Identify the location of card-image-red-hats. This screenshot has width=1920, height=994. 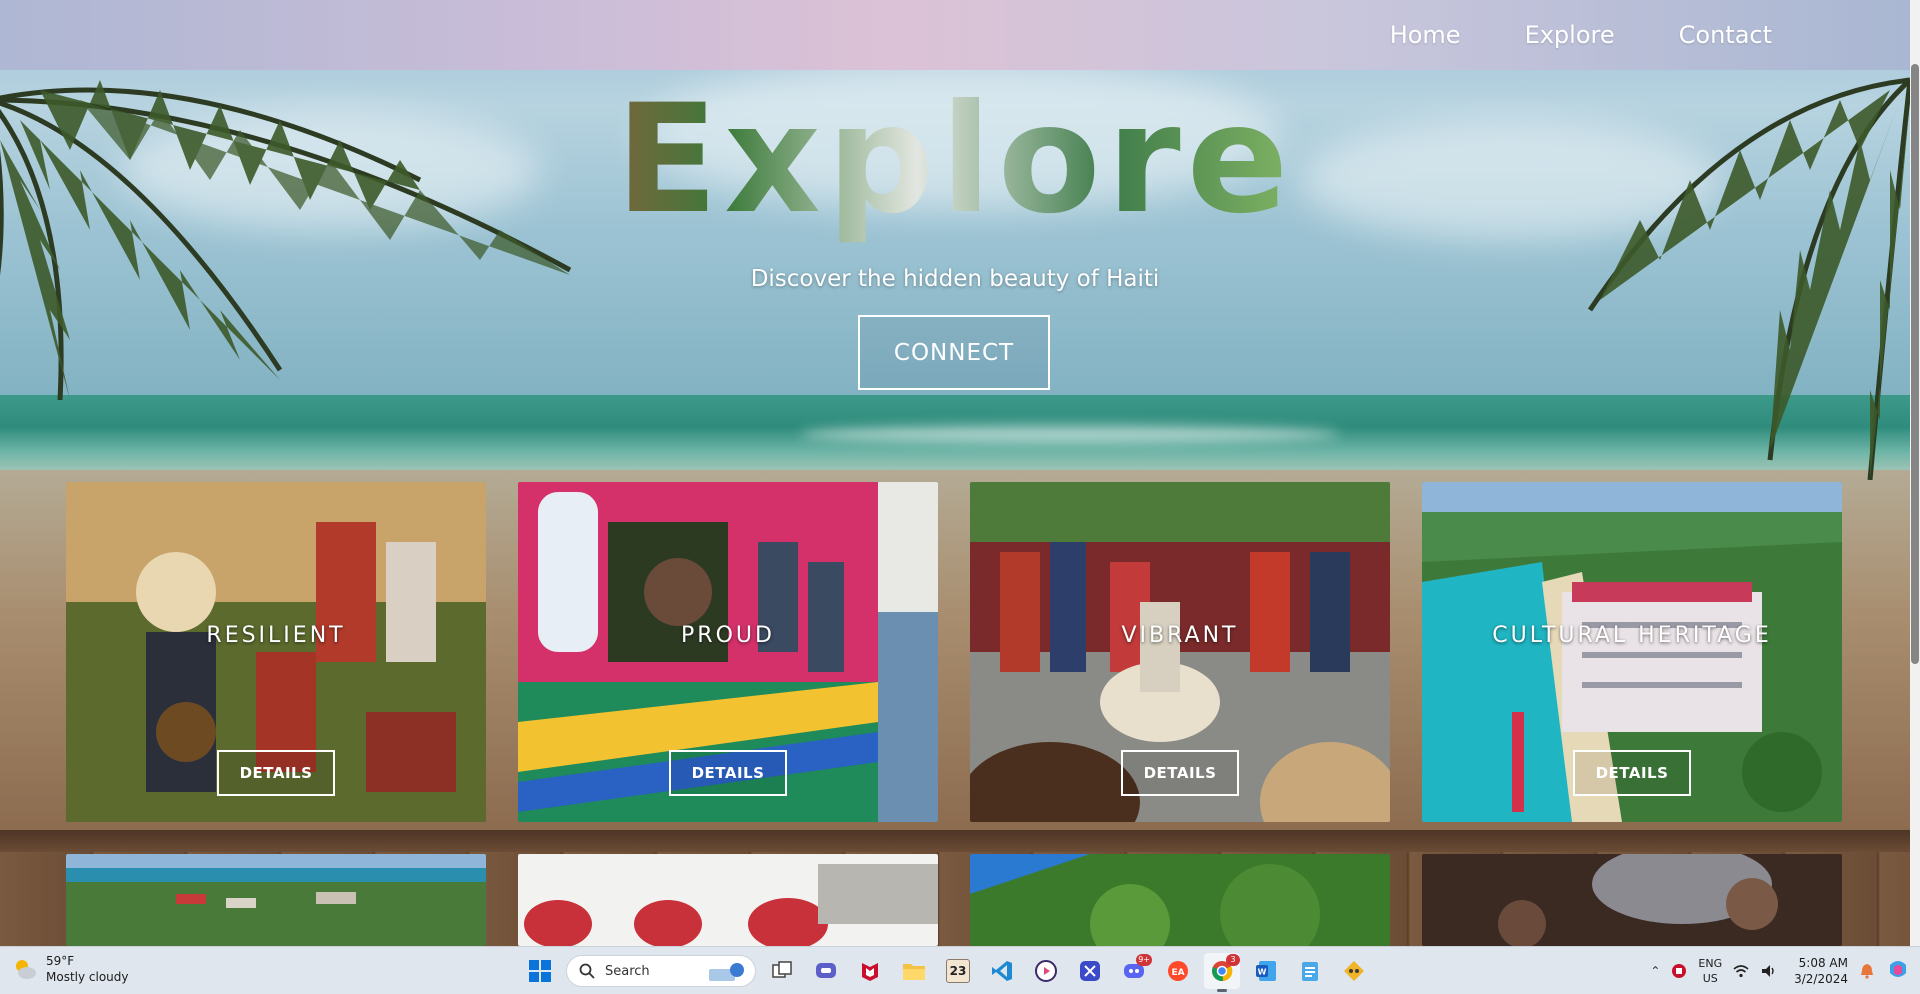
(728, 900).